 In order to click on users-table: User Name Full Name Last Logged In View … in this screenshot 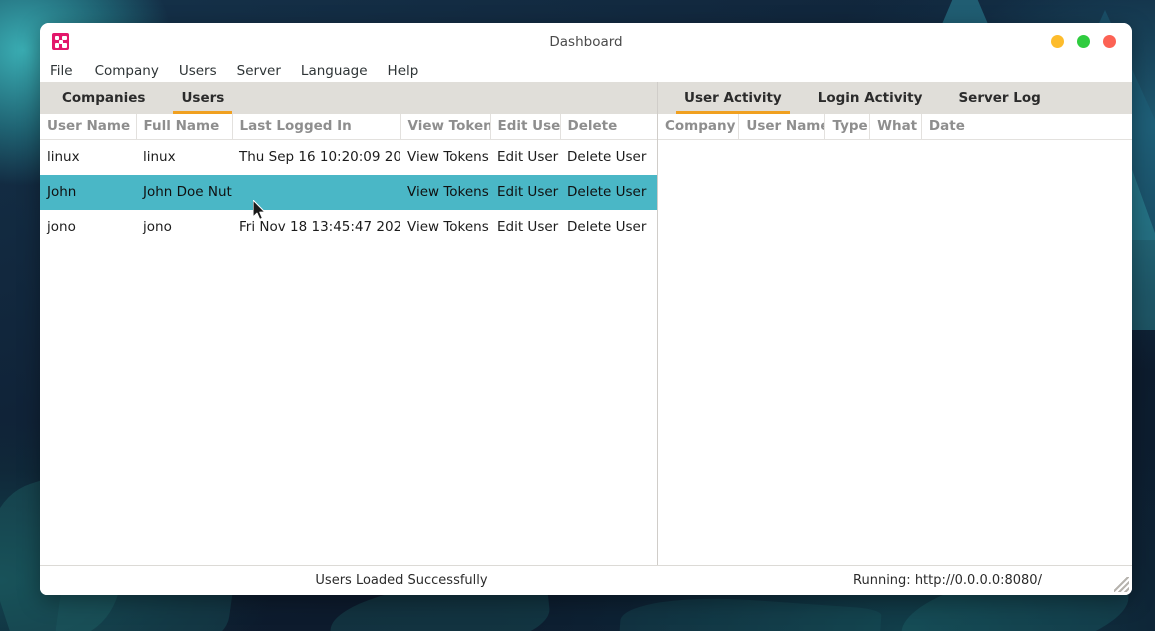, I will do `click(348, 179)`.